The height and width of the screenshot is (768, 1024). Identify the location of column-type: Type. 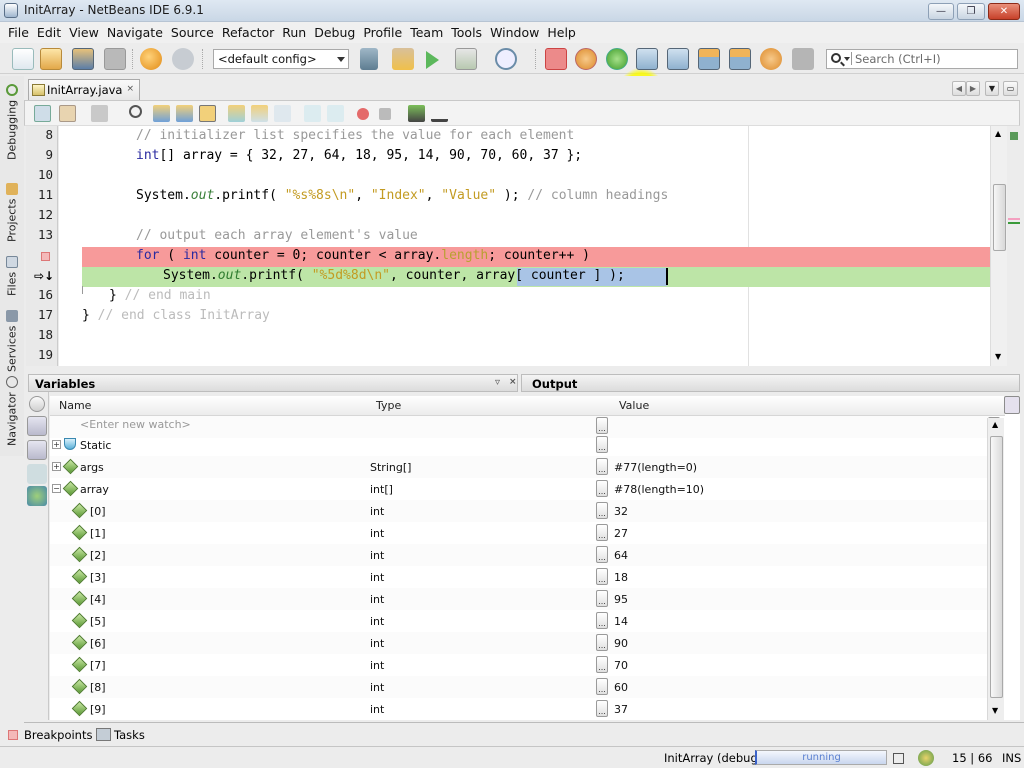
(388, 405).